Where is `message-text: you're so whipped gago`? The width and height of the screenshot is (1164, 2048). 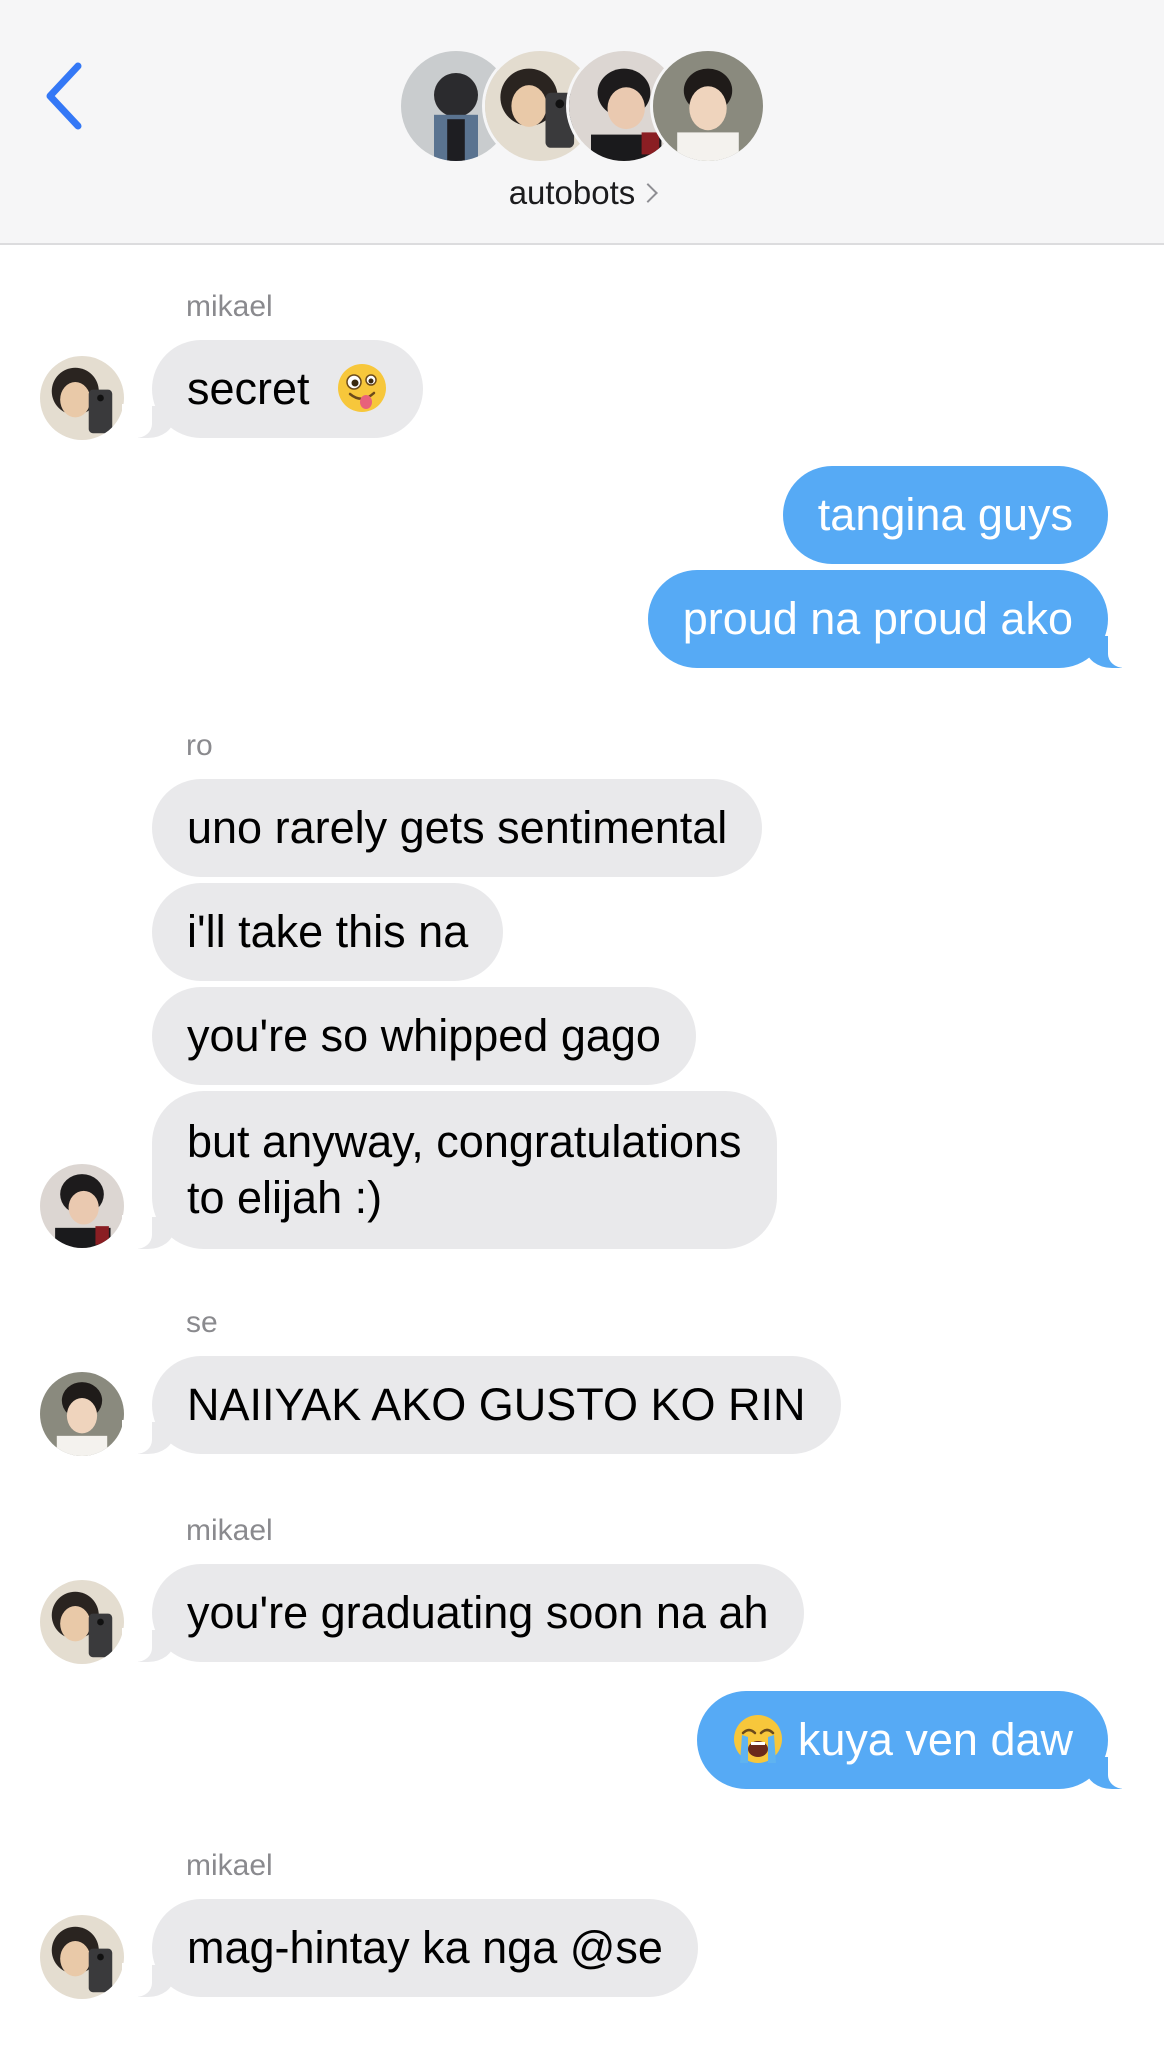 message-text: you're so whipped gago is located at coordinates (424, 1035).